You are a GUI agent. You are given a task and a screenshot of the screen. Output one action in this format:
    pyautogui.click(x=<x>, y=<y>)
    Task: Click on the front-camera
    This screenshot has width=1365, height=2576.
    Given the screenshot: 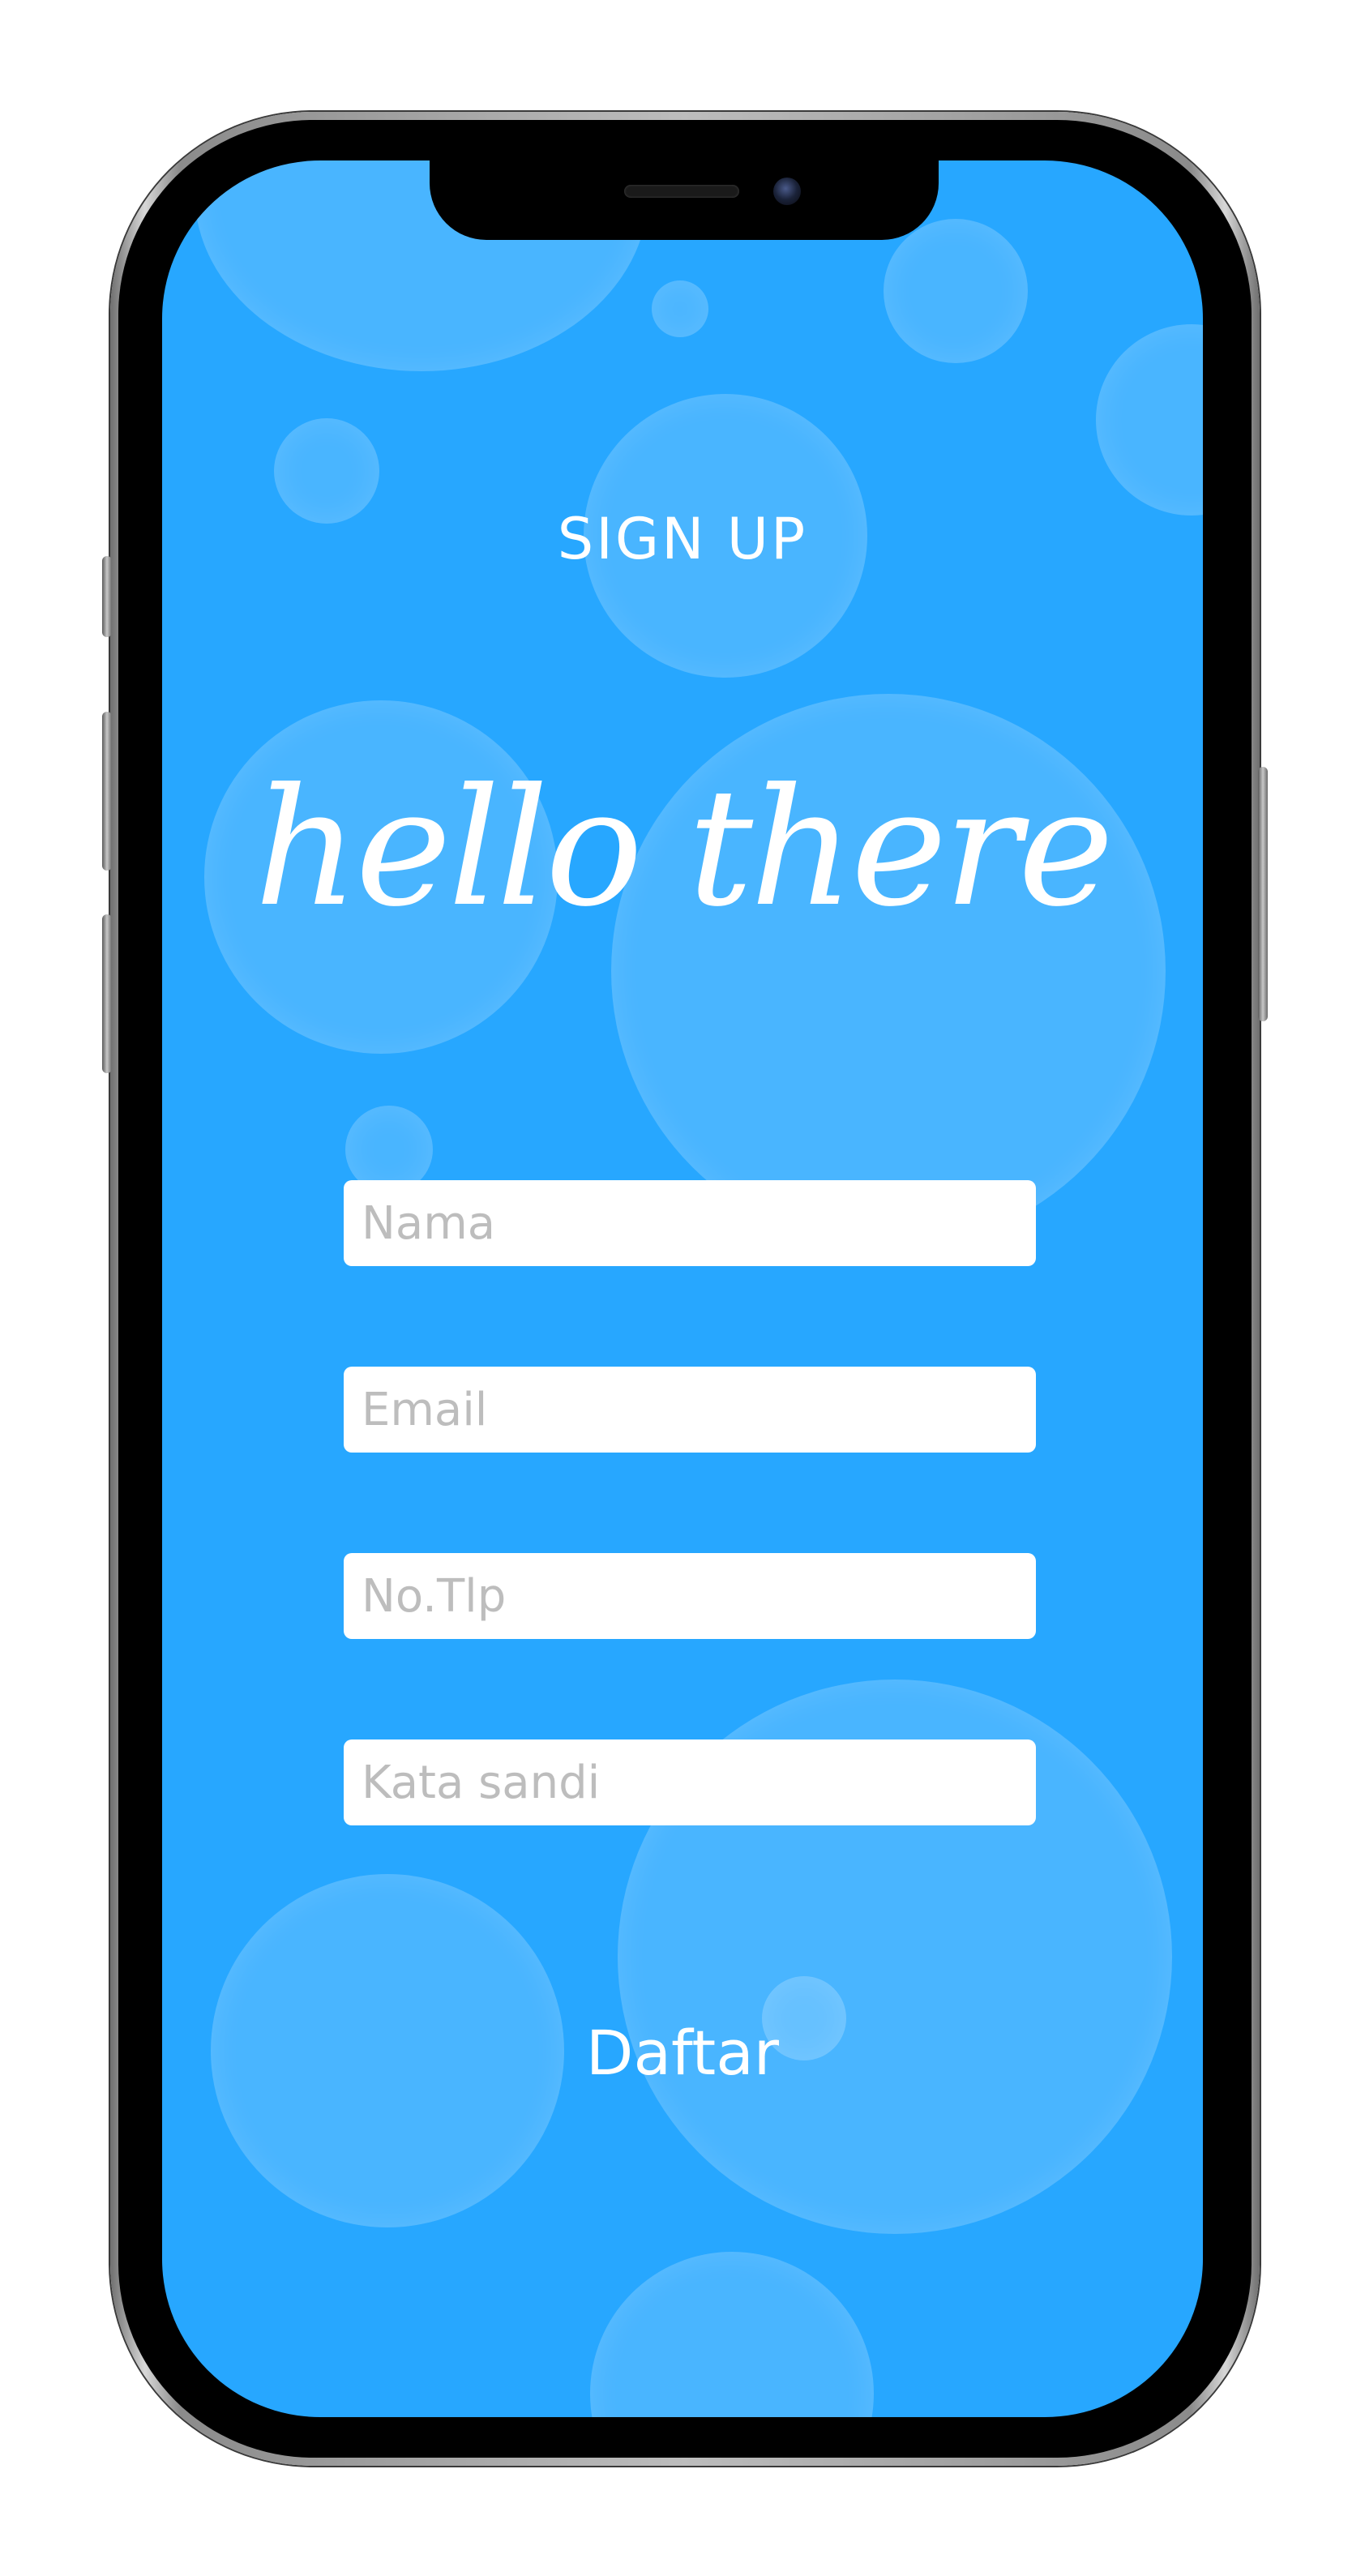 What is the action you would take?
    pyautogui.click(x=787, y=191)
    